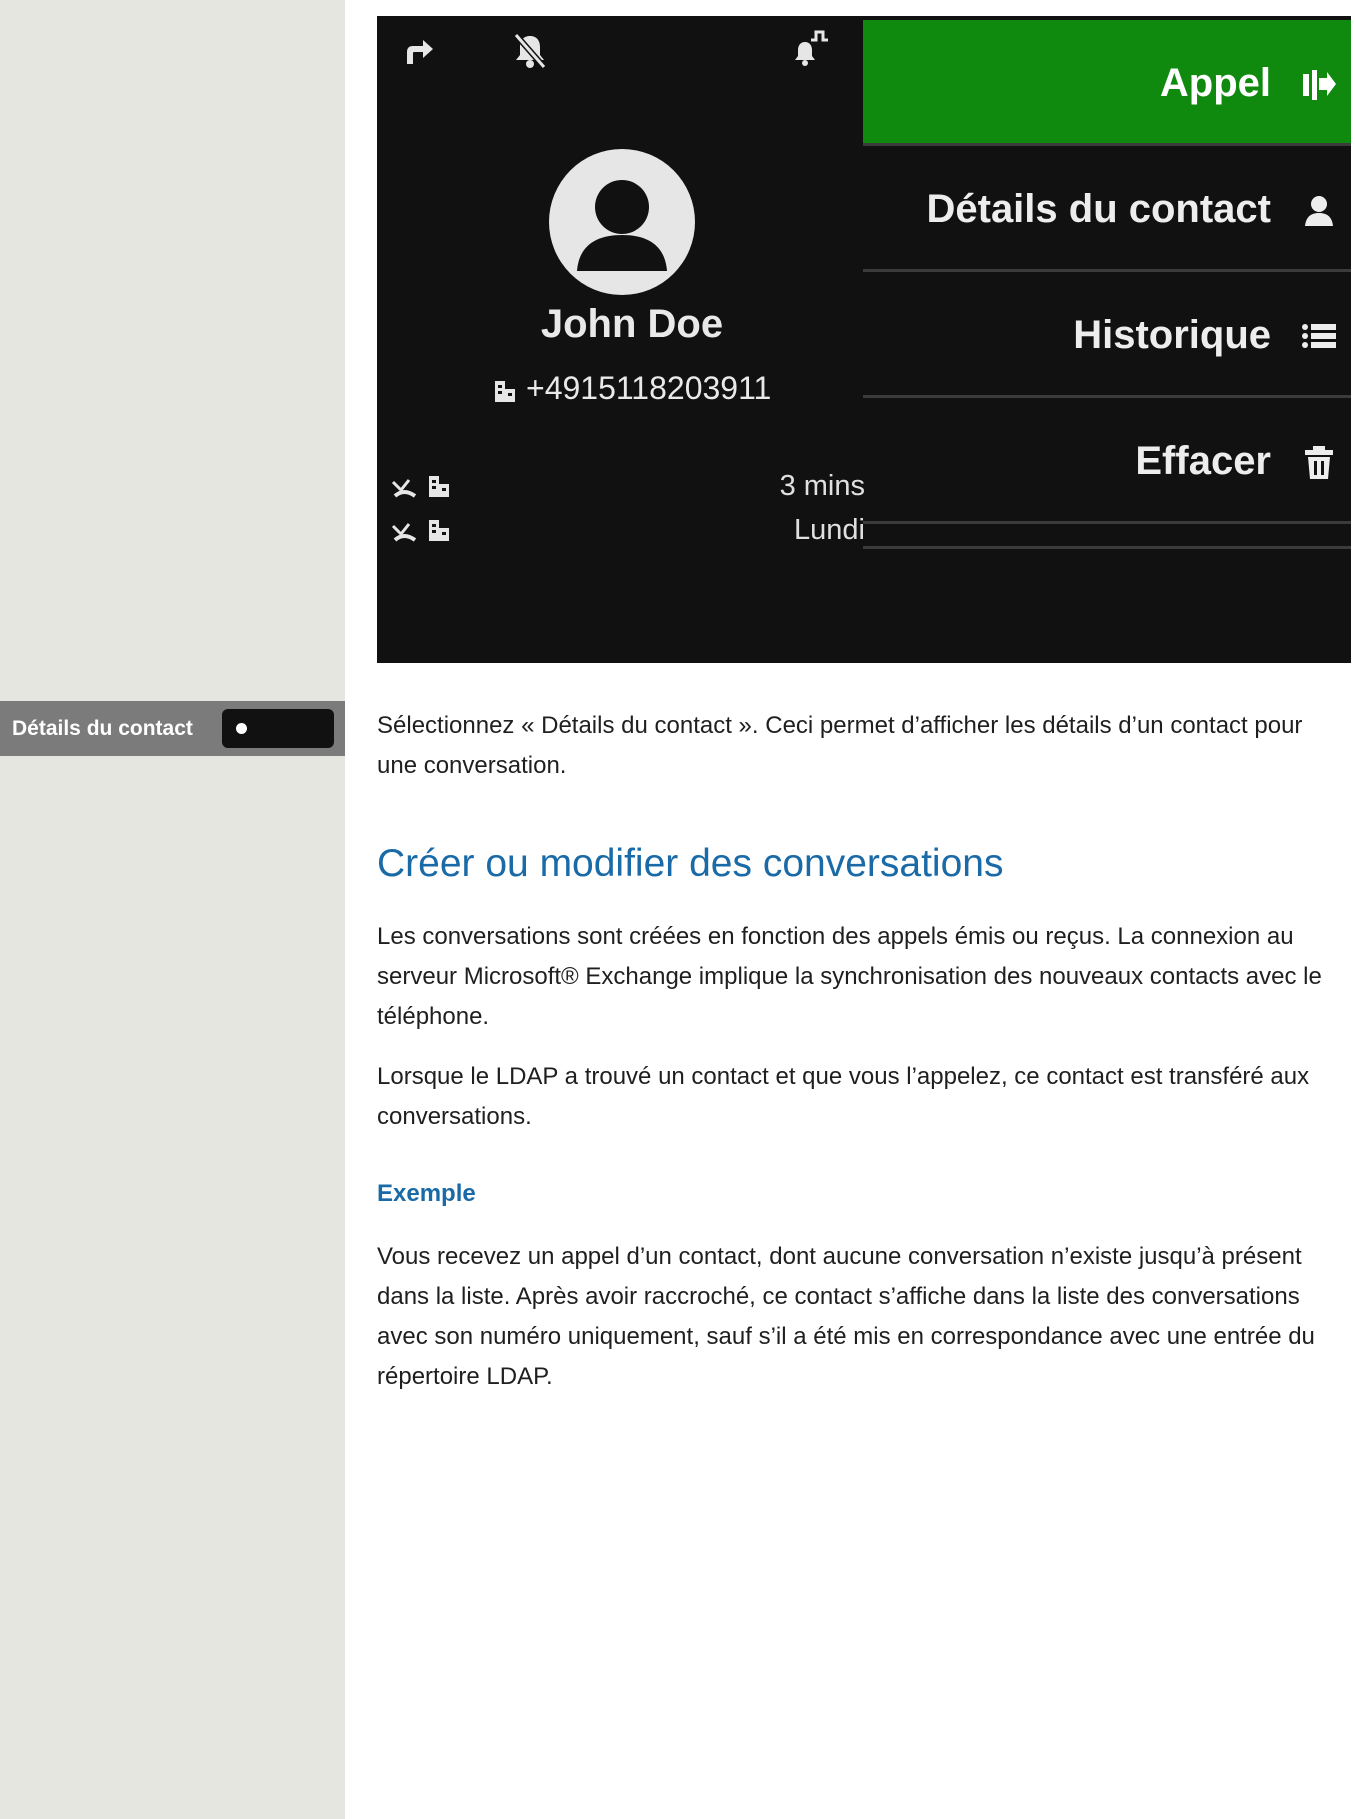 This screenshot has width=1355, height=1819. What do you see at coordinates (1319, 336) in the screenshot?
I see `list-icon` at bounding box center [1319, 336].